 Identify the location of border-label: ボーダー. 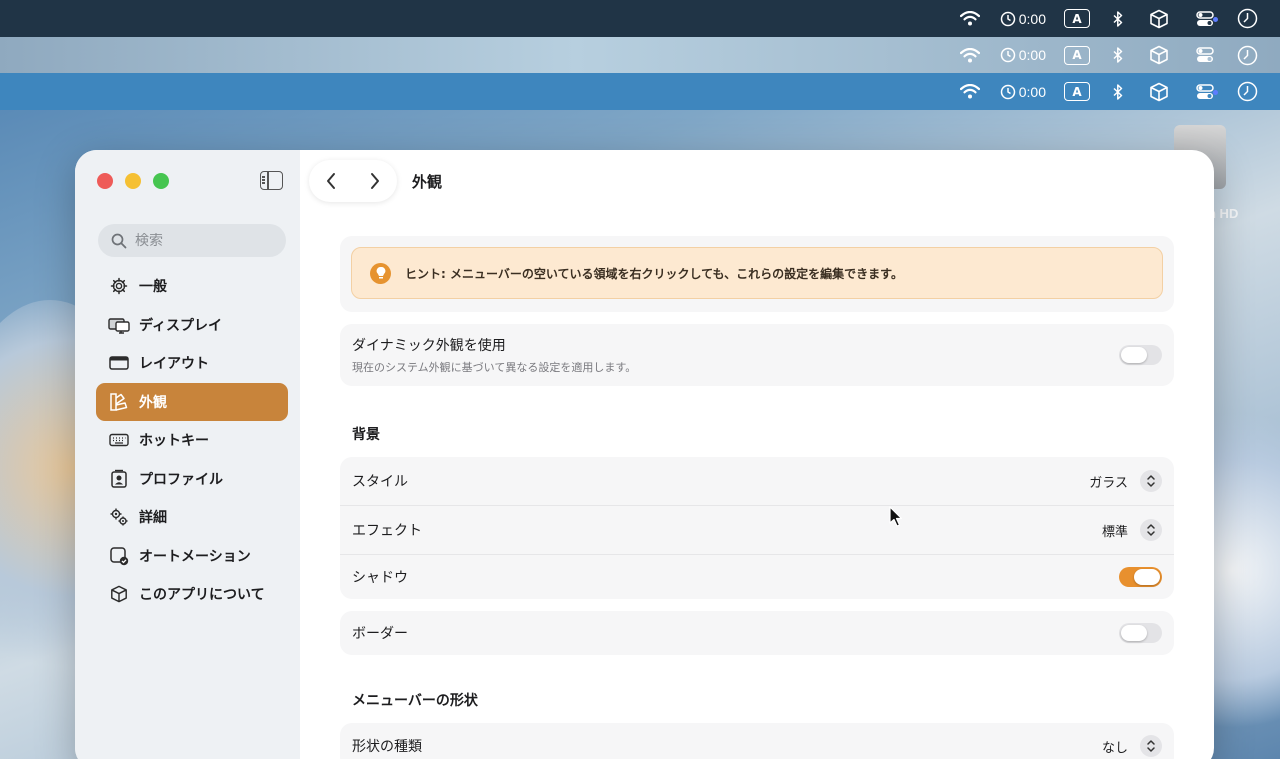
(380, 634).